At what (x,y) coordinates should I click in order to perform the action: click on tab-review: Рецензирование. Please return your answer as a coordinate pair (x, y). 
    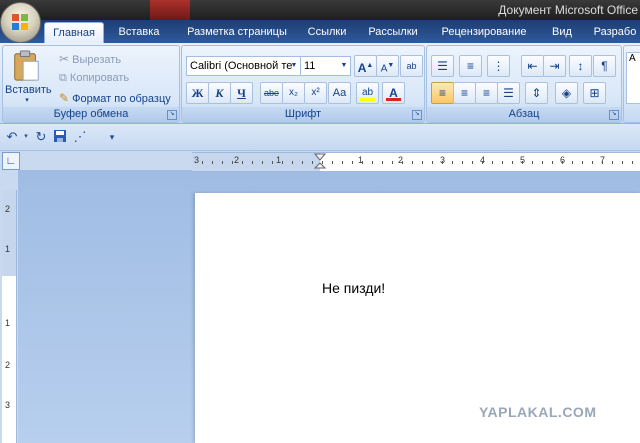
    Looking at the image, I should click on (484, 32).